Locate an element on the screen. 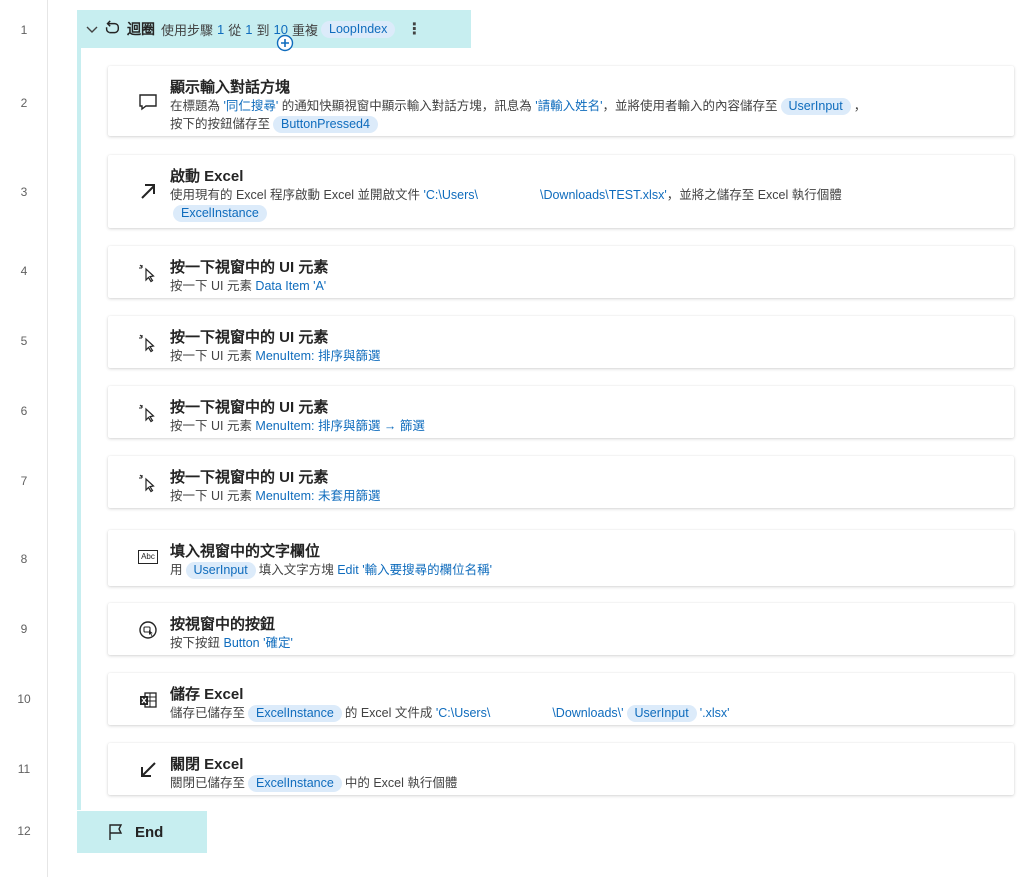 Image resolution: width=1024 pixels, height=877 pixels. message-icon is located at coordinates (148, 102).